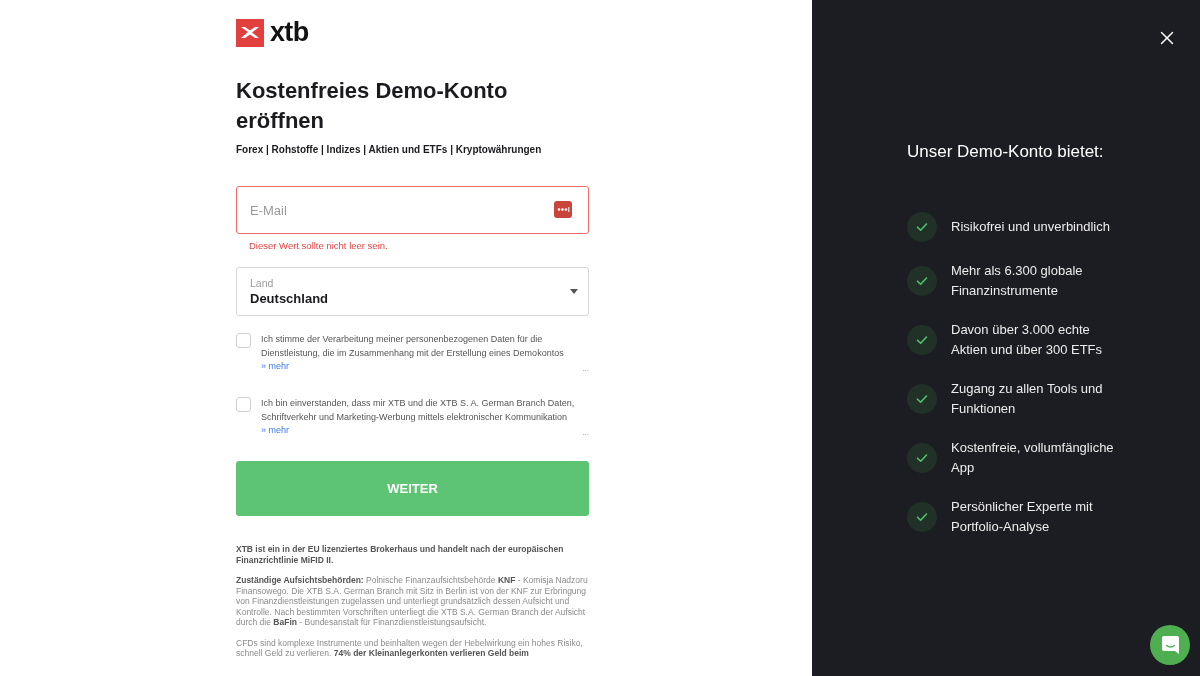 Image resolution: width=1200 pixels, height=676 pixels. I want to click on subtitle: Forex | Rohstoffe | Indizes | Aktien und ETFs | Kryptowährungen, so click(389, 149).